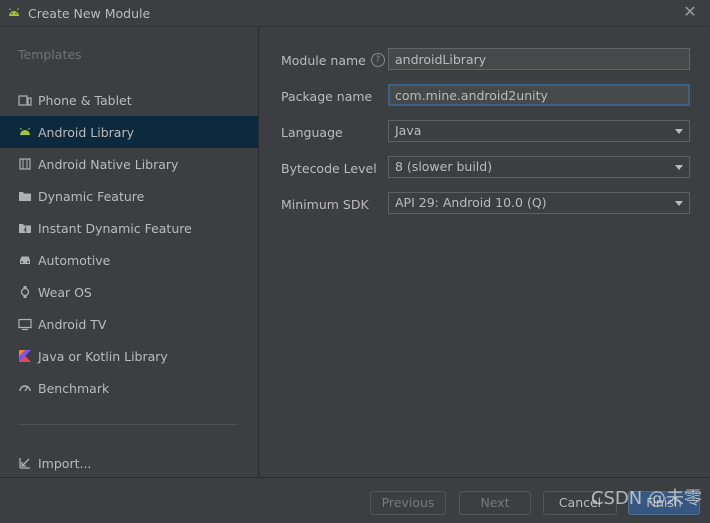 Image resolution: width=710 pixels, height=523 pixels. What do you see at coordinates (355, 13) in the screenshot?
I see `title-bar: Create New Module ✕` at bounding box center [355, 13].